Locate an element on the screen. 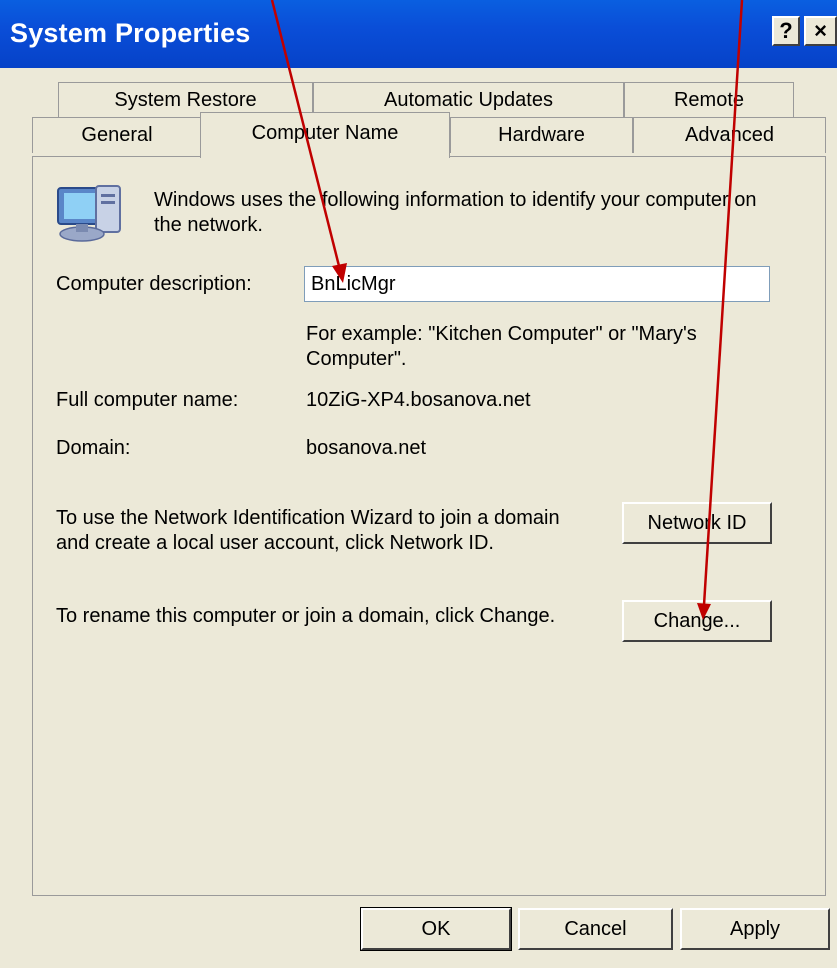 This screenshot has width=837, height=968. window-title: System Properties is located at coordinates (130, 33).